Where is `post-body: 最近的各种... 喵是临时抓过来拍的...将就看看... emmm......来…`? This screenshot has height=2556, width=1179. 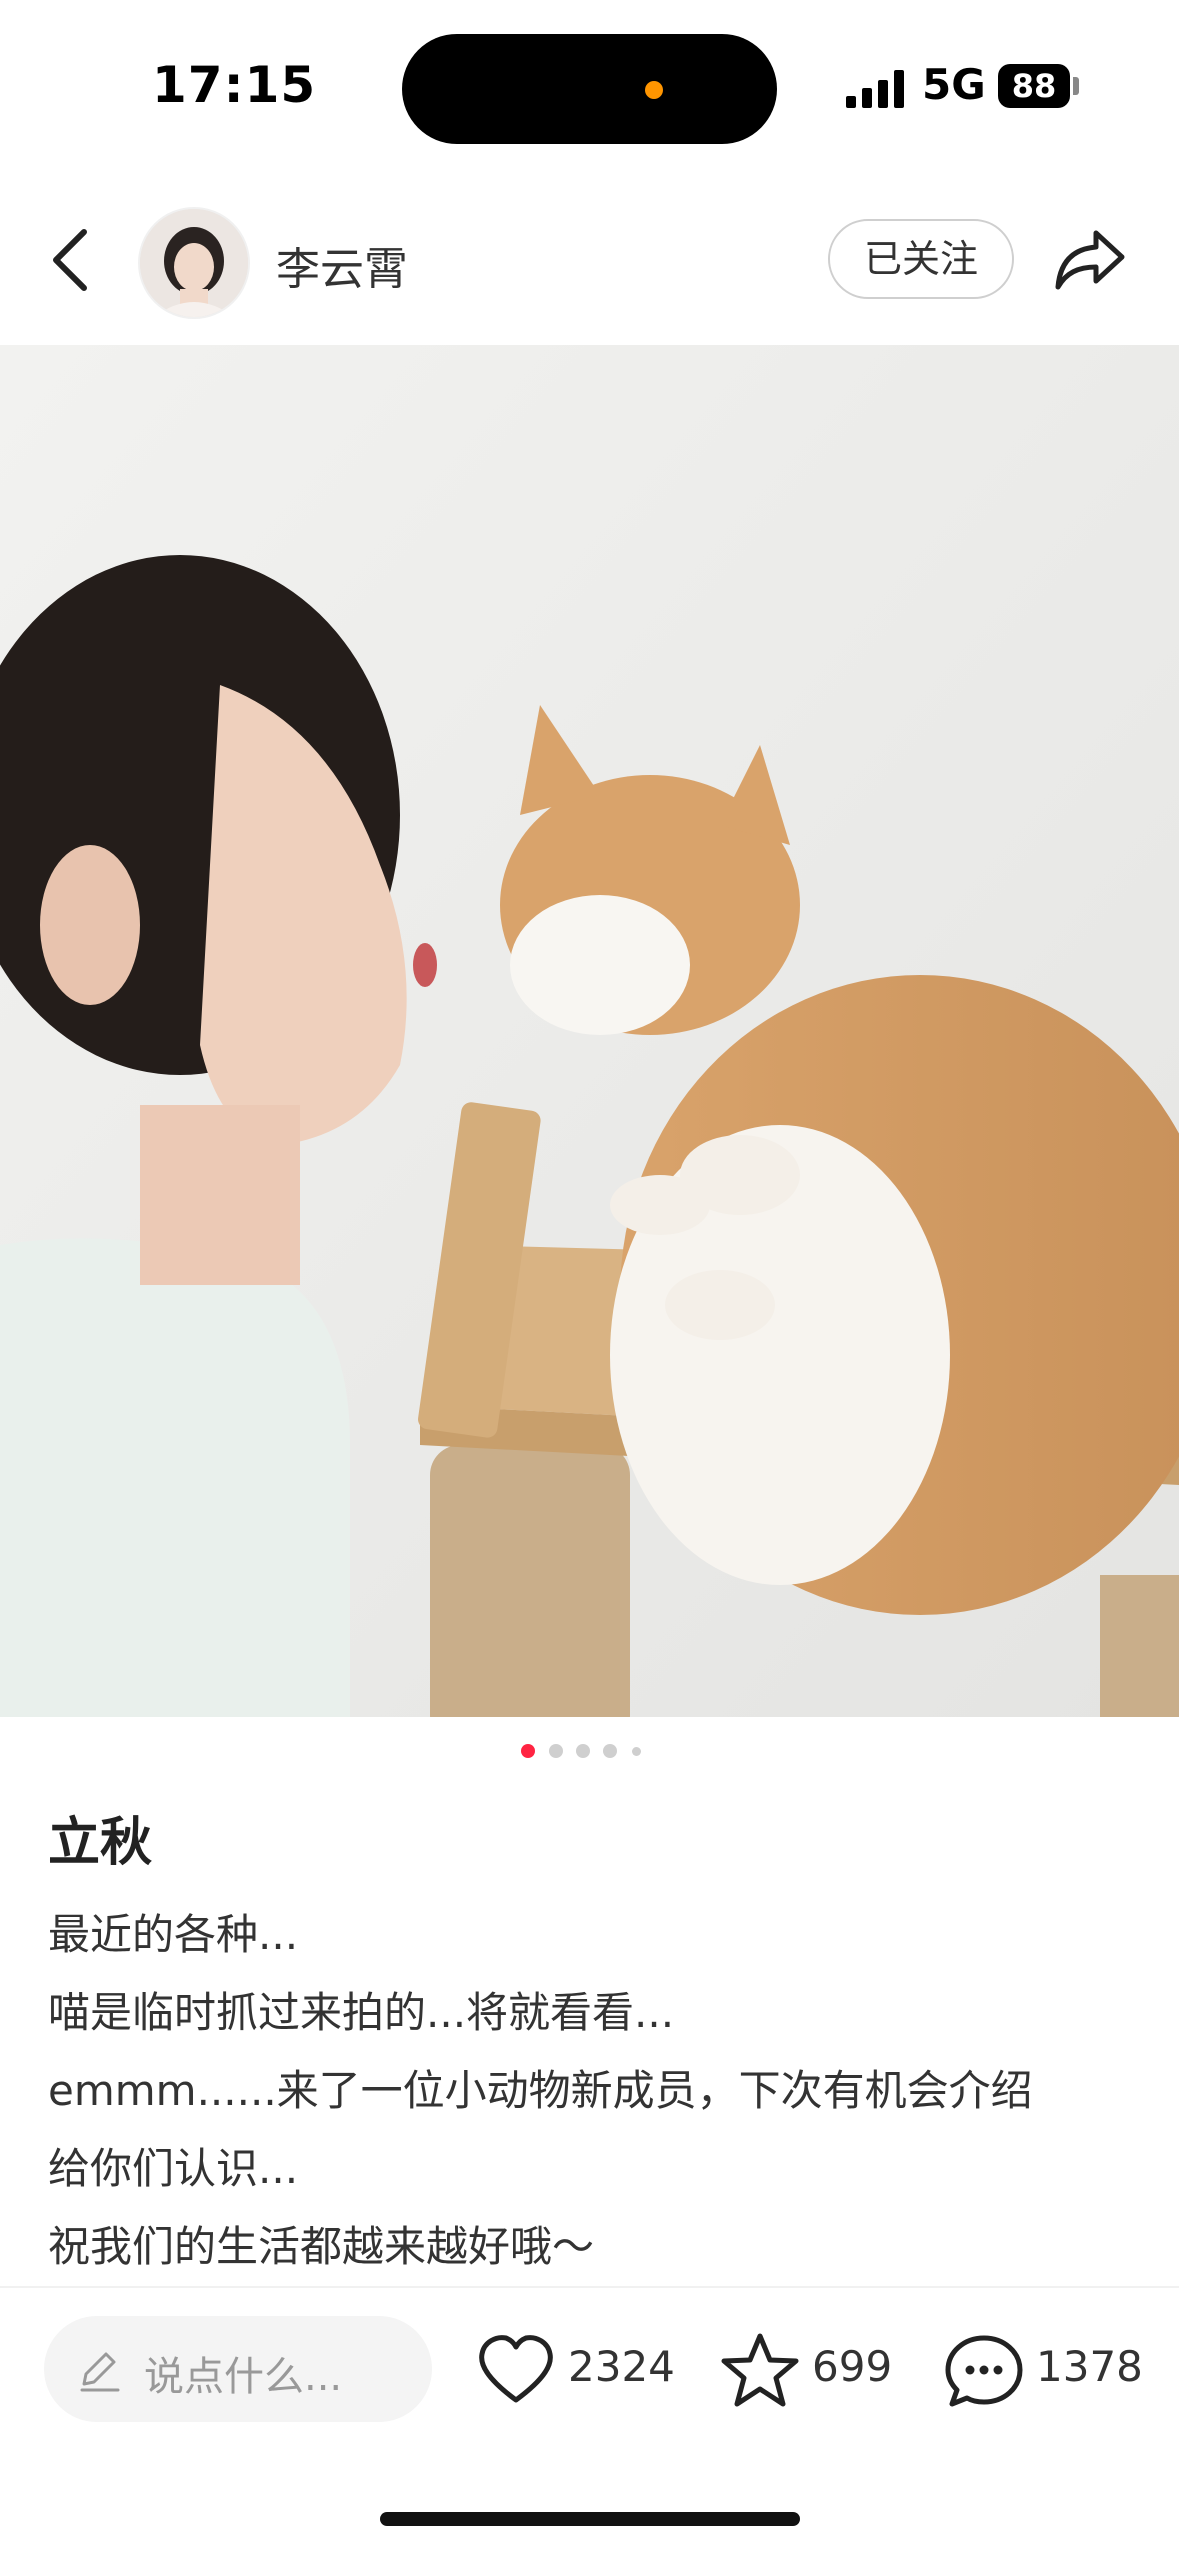
post-body: 最近的各种... 喵是临时抓过来拍的...将就看看... emmm......来… is located at coordinates (598, 2091).